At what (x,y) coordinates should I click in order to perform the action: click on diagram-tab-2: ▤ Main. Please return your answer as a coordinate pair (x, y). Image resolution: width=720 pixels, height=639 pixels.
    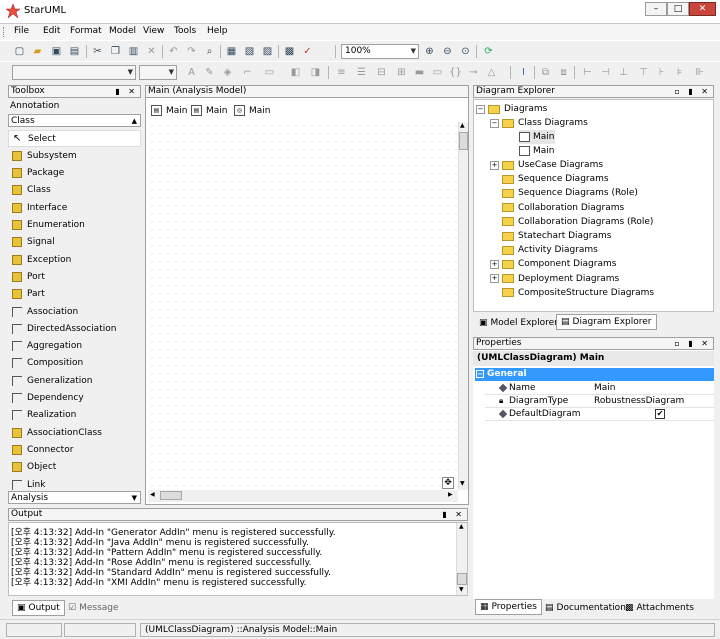
    Looking at the image, I should click on (209, 110).